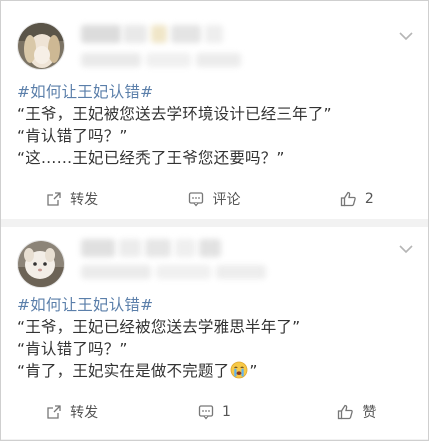 Image resolution: width=429 pixels, height=441 pixels. Describe the element at coordinates (369, 199) in the screenshot. I see `like-count: 2` at that location.